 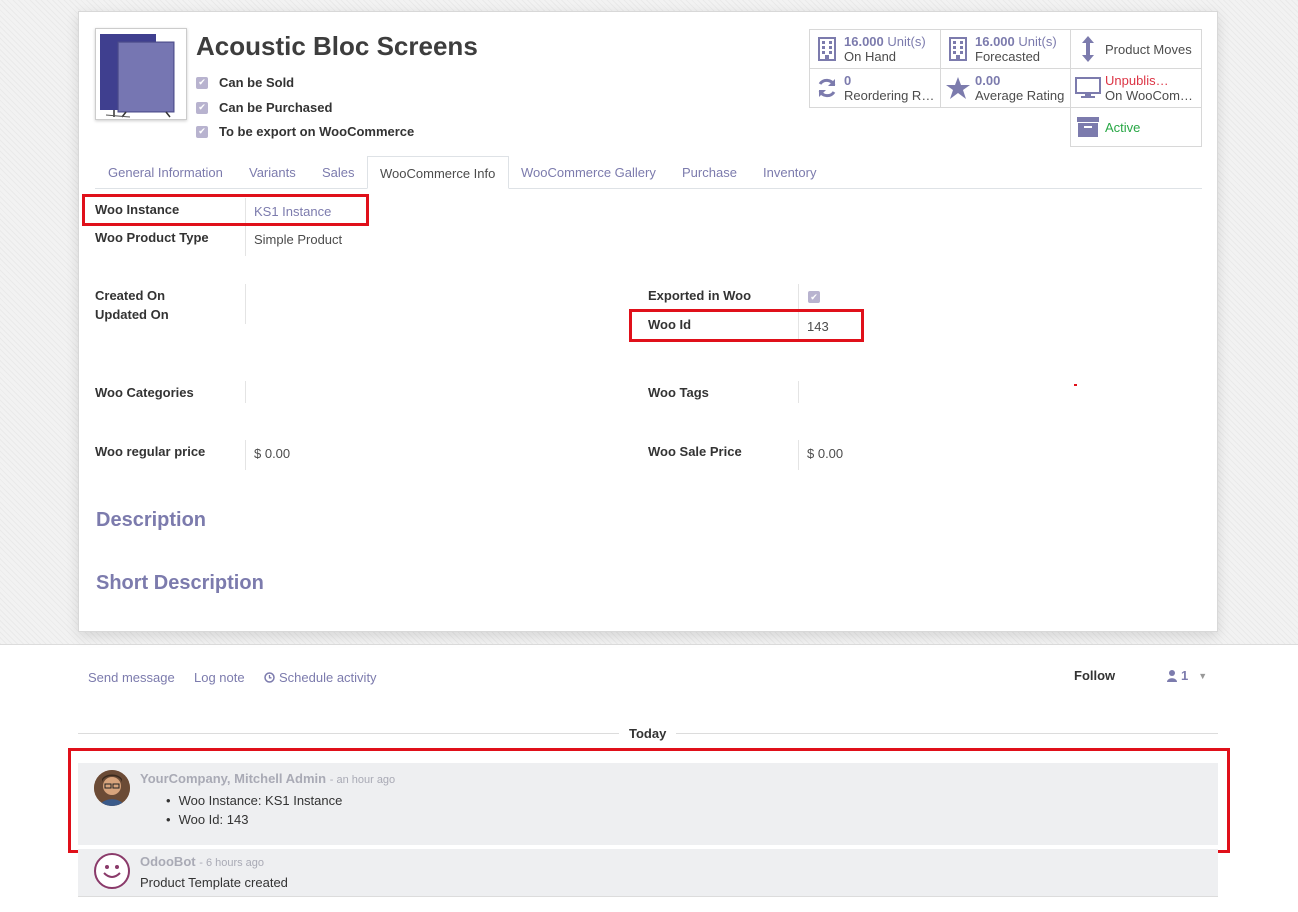 I want to click on archive-icon, so click(x=1088, y=127).